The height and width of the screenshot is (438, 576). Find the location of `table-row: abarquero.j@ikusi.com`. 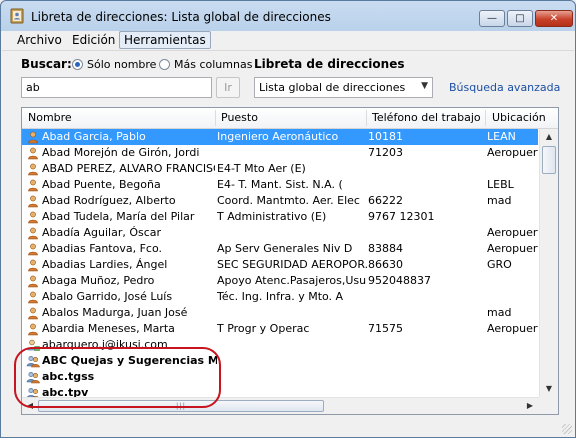

table-row: abarquero.j@ikusi.com is located at coordinates (280, 345).